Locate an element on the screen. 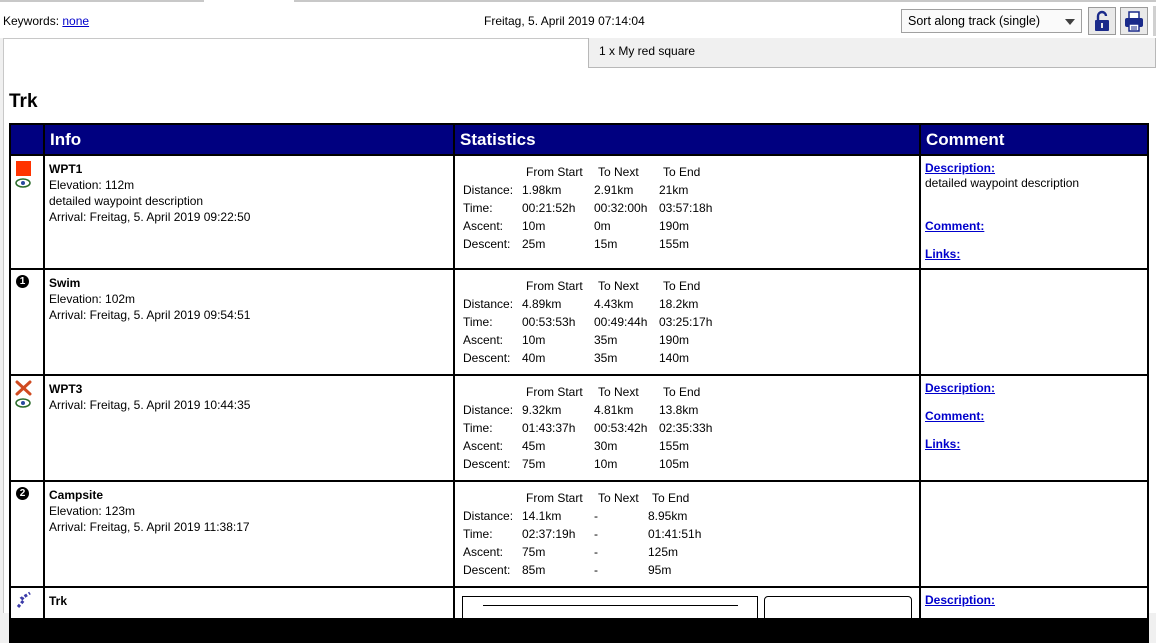 The height and width of the screenshot is (643, 1156). chevron-down-icon is located at coordinates (1070, 22).